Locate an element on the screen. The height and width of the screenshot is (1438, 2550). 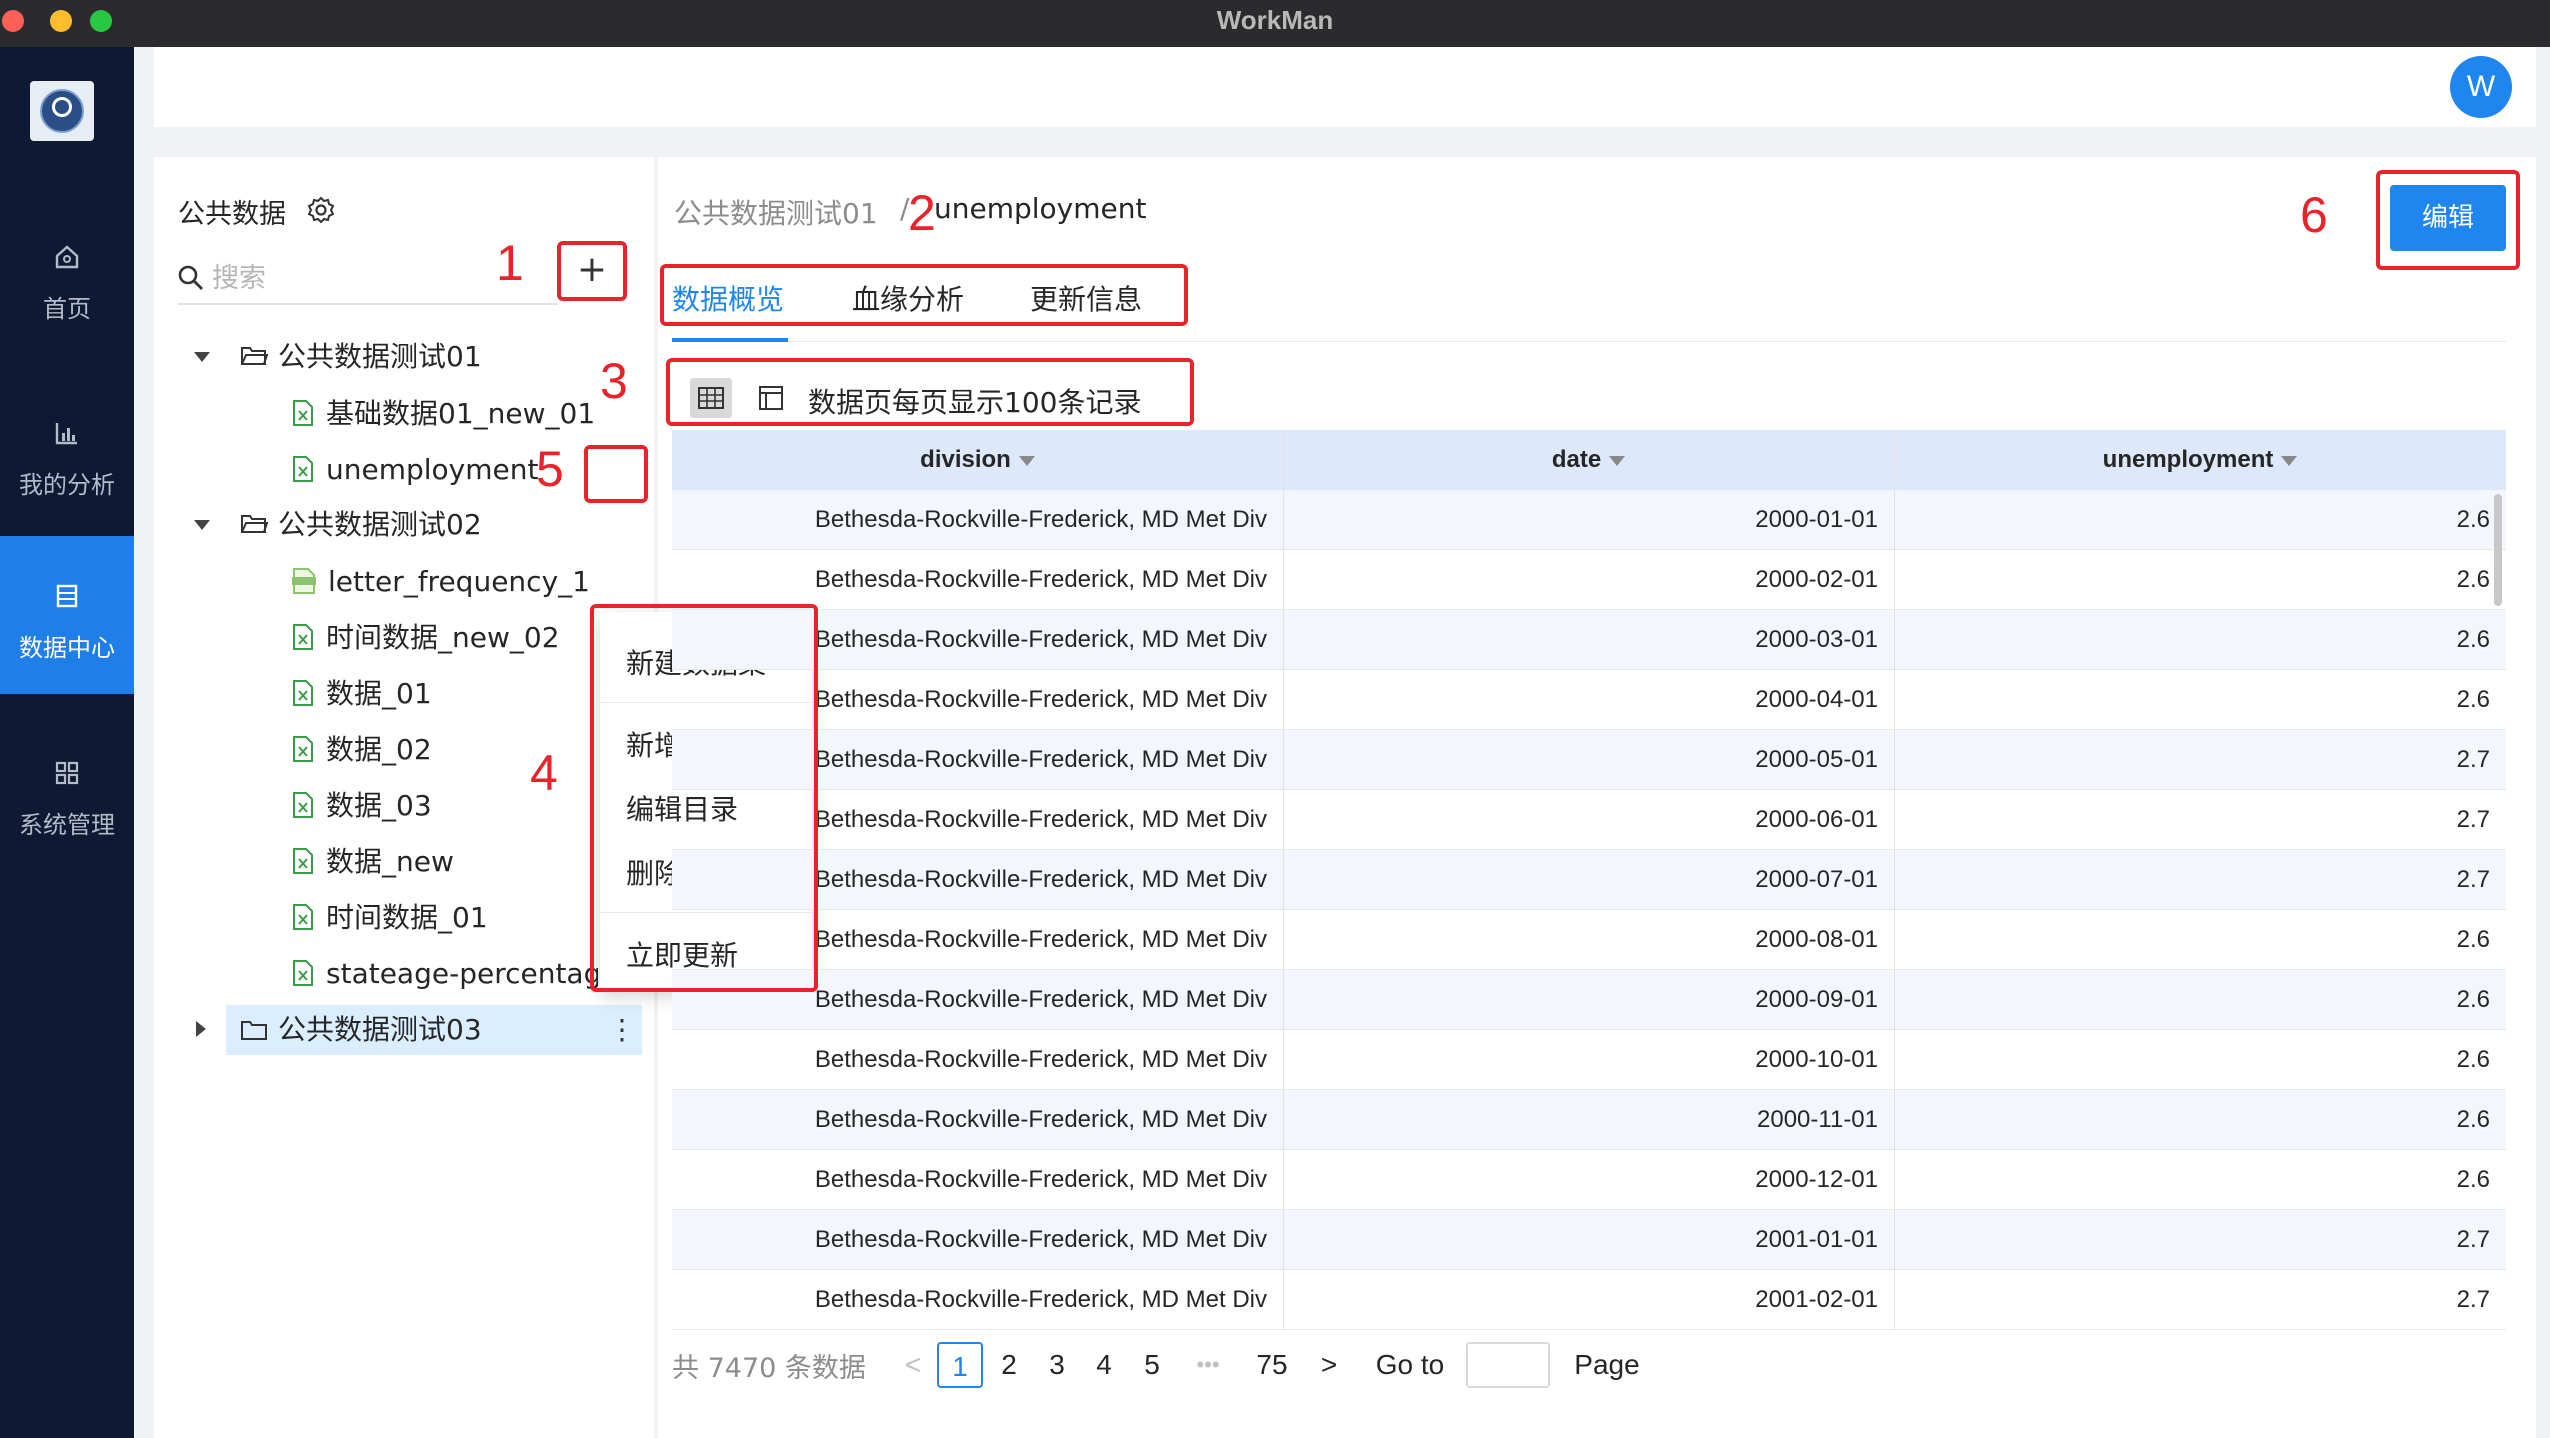
nav-item-my-analysis: 我的分析 is located at coordinates (67, 452).